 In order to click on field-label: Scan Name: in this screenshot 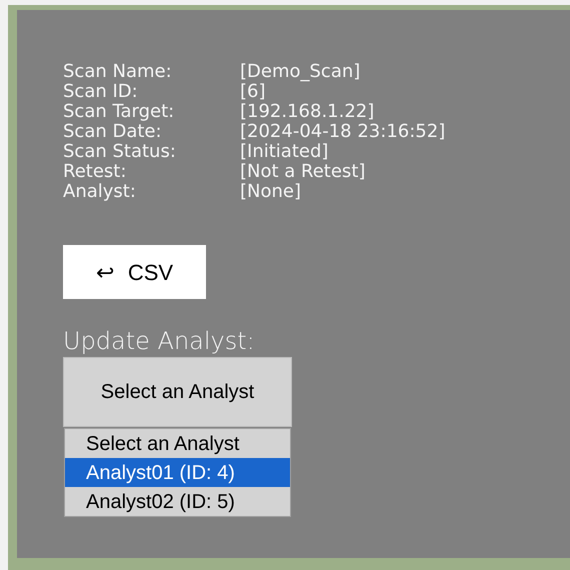, I will do `click(118, 72)`.